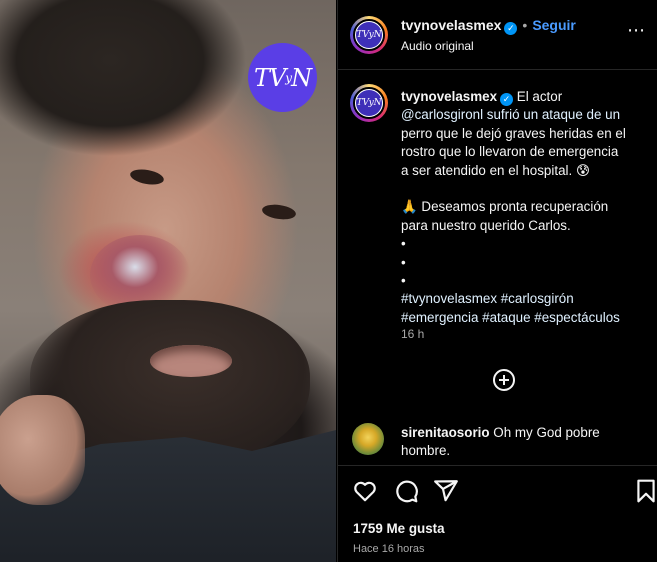 The image size is (657, 562). Describe the element at coordinates (403, 244) in the screenshot. I see `caption-line-8: •` at that location.